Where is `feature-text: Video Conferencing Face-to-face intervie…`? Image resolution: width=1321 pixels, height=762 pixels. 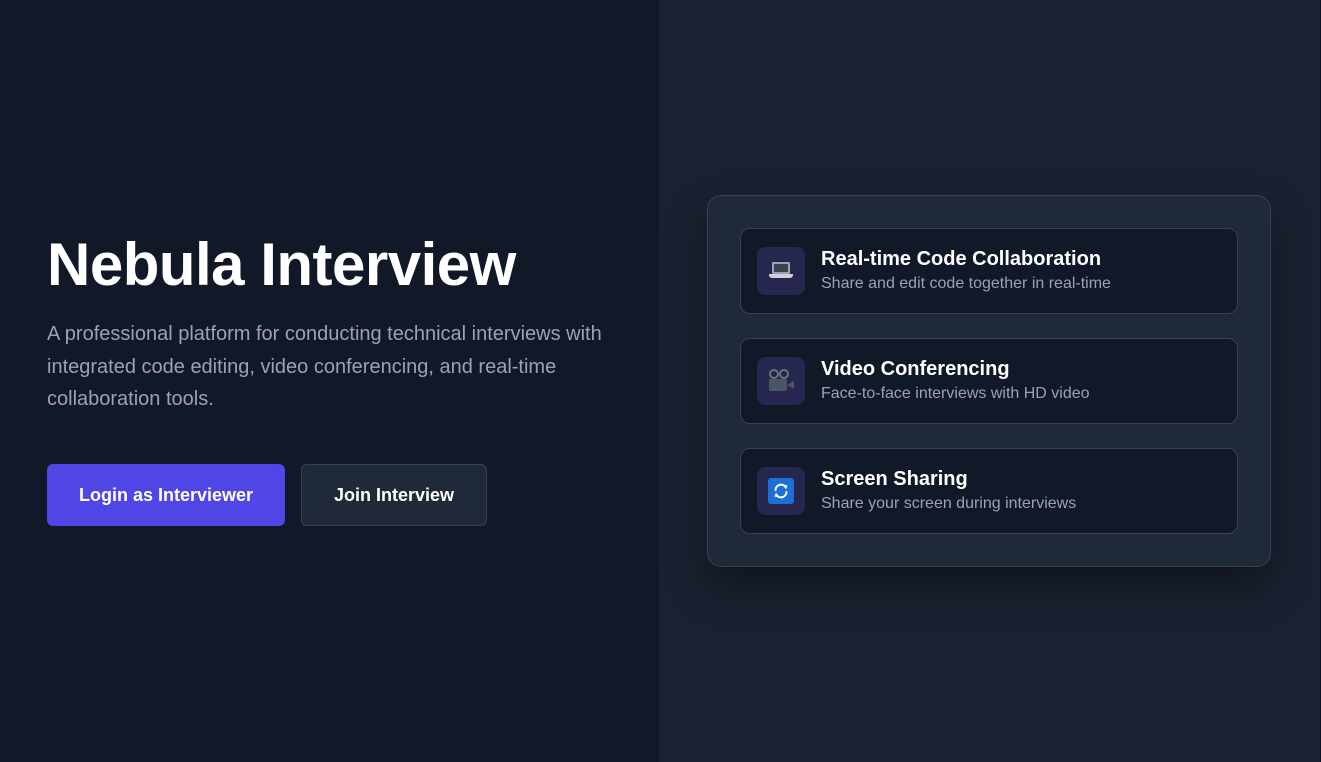
feature-text: Video Conferencing Face-to-face intervie… is located at coordinates (955, 381).